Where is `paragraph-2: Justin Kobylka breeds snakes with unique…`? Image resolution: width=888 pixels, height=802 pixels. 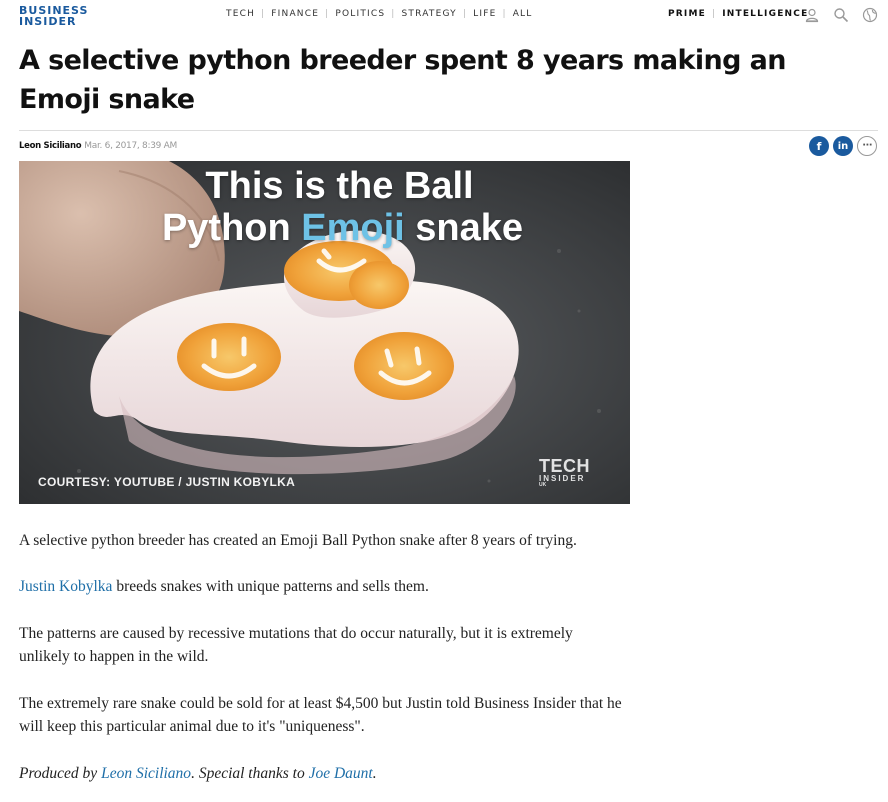 paragraph-2: Justin Kobylka breeds snakes with unique… is located at coordinates (329, 586).